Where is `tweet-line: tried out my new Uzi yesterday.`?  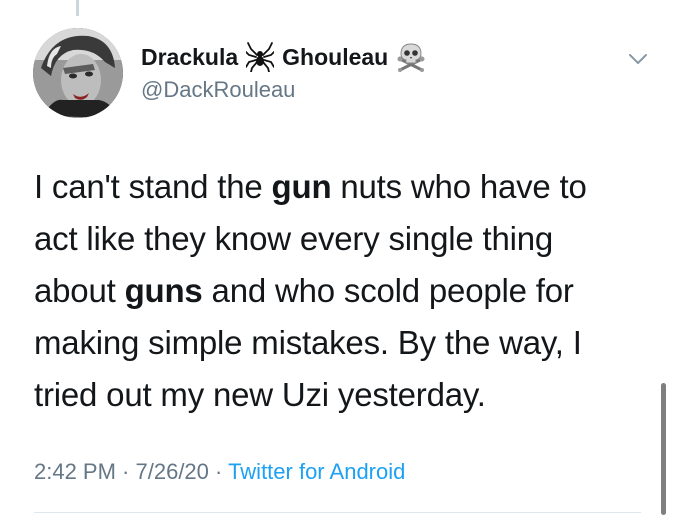 tweet-line: tried out my new Uzi yesterday. is located at coordinates (349, 395).